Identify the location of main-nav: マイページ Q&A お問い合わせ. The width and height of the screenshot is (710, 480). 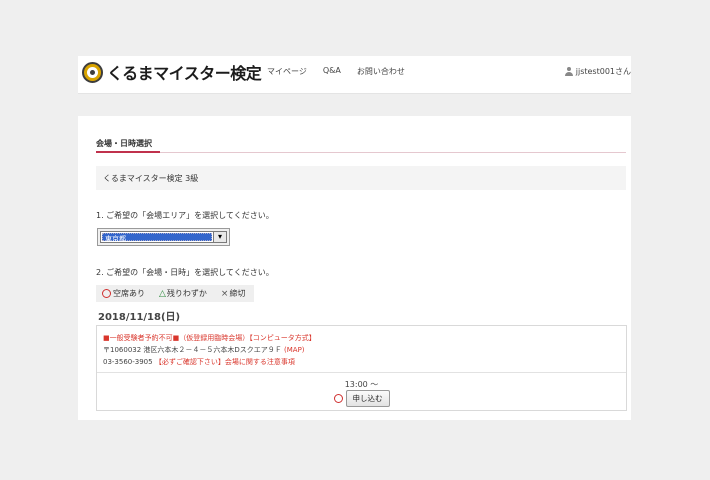
(344, 71).